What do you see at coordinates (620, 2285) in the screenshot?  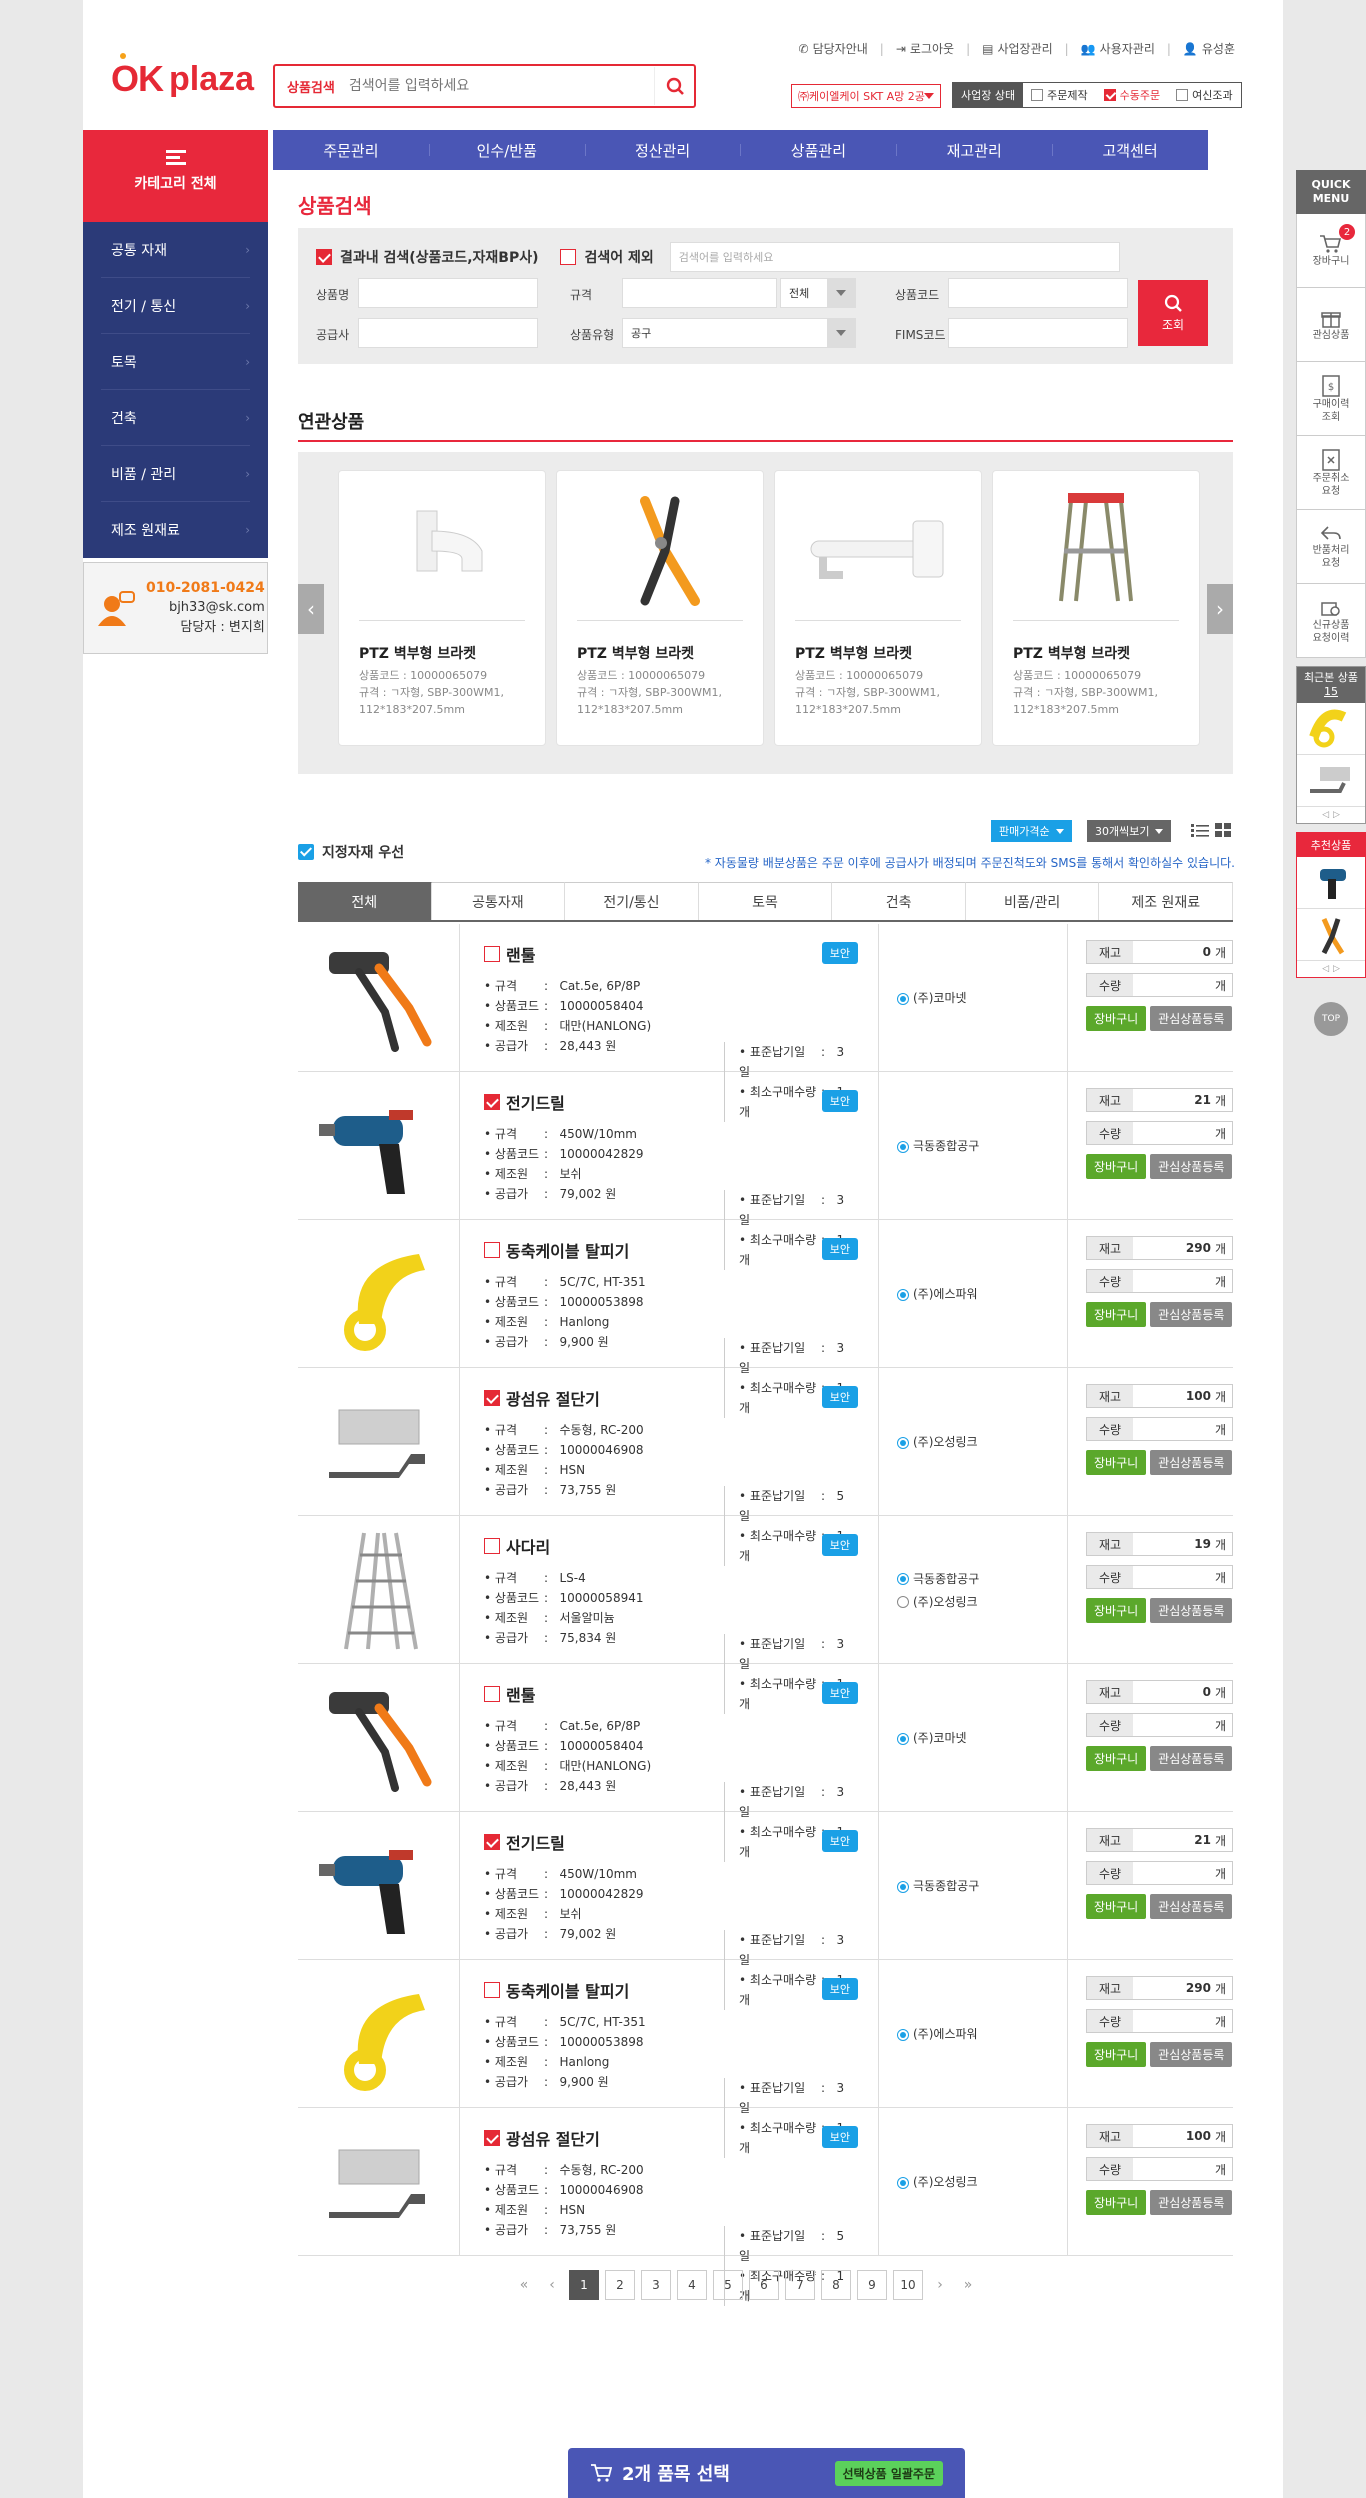 I see `page-button: 2` at bounding box center [620, 2285].